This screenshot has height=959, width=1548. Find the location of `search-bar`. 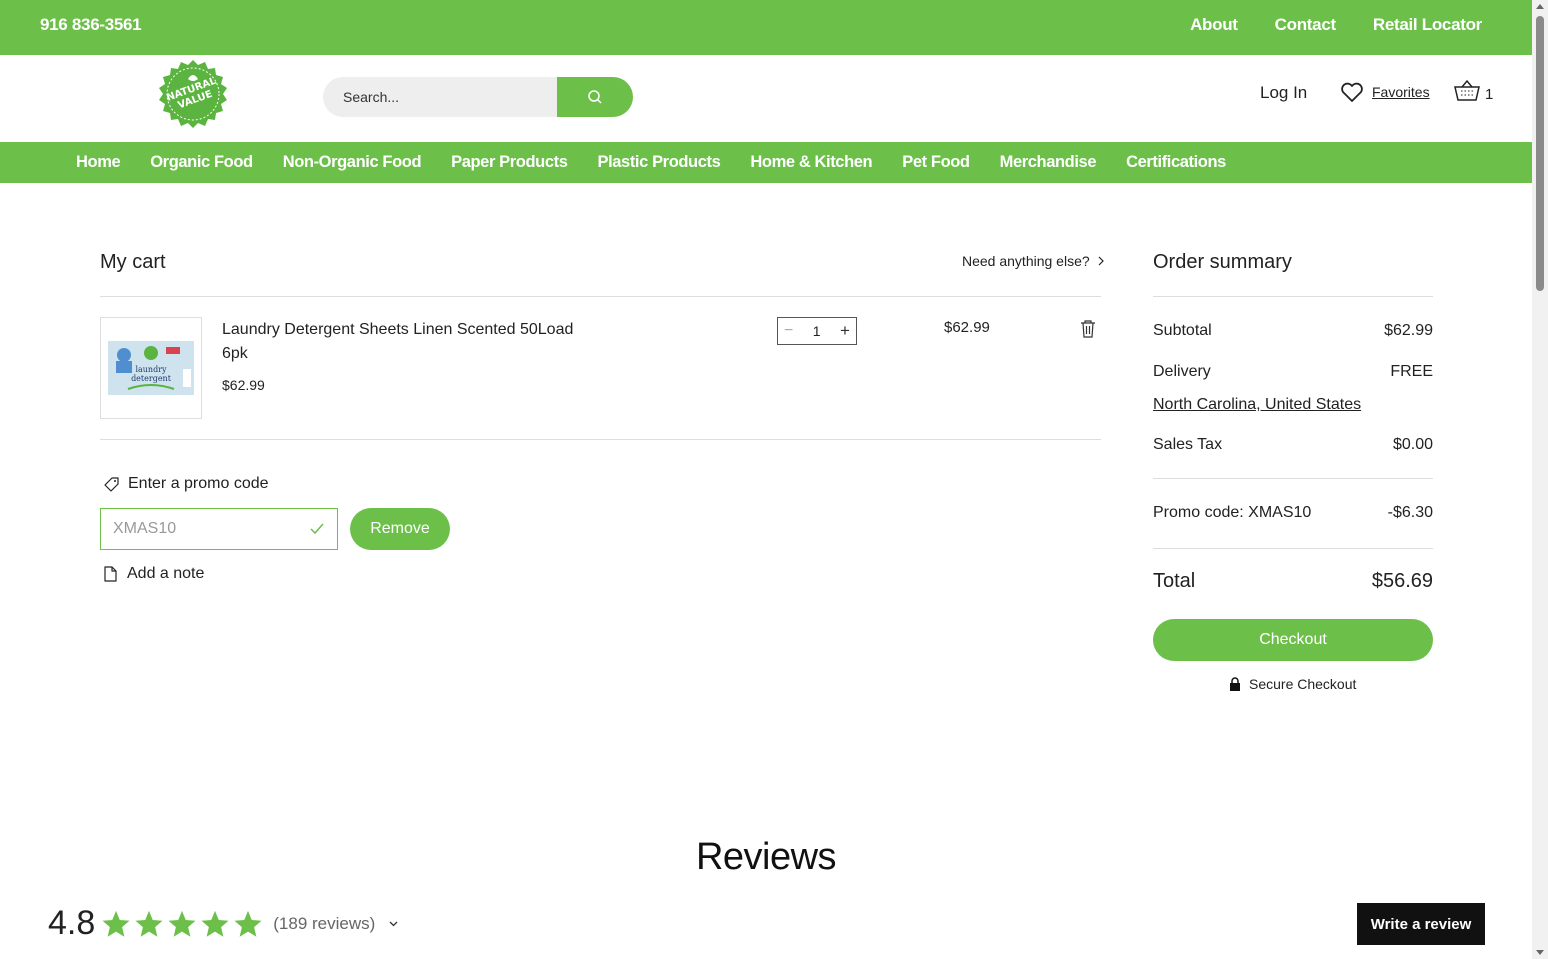

search-bar is located at coordinates (478, 97).